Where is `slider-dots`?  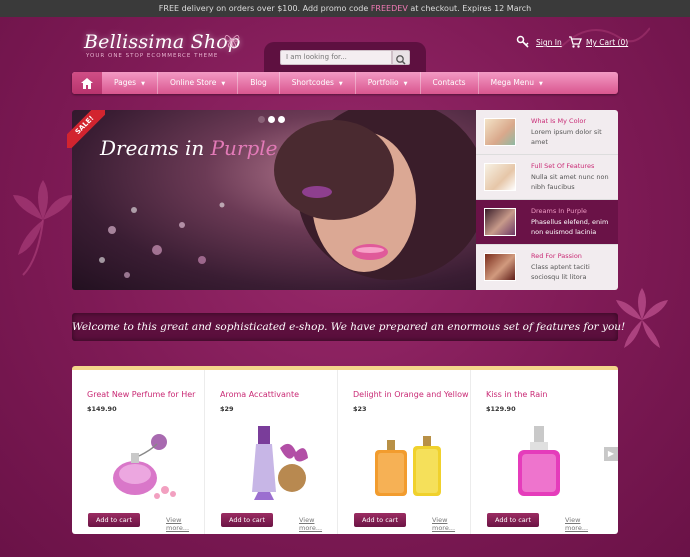
slider-dots is located at coordinates (271, 119).